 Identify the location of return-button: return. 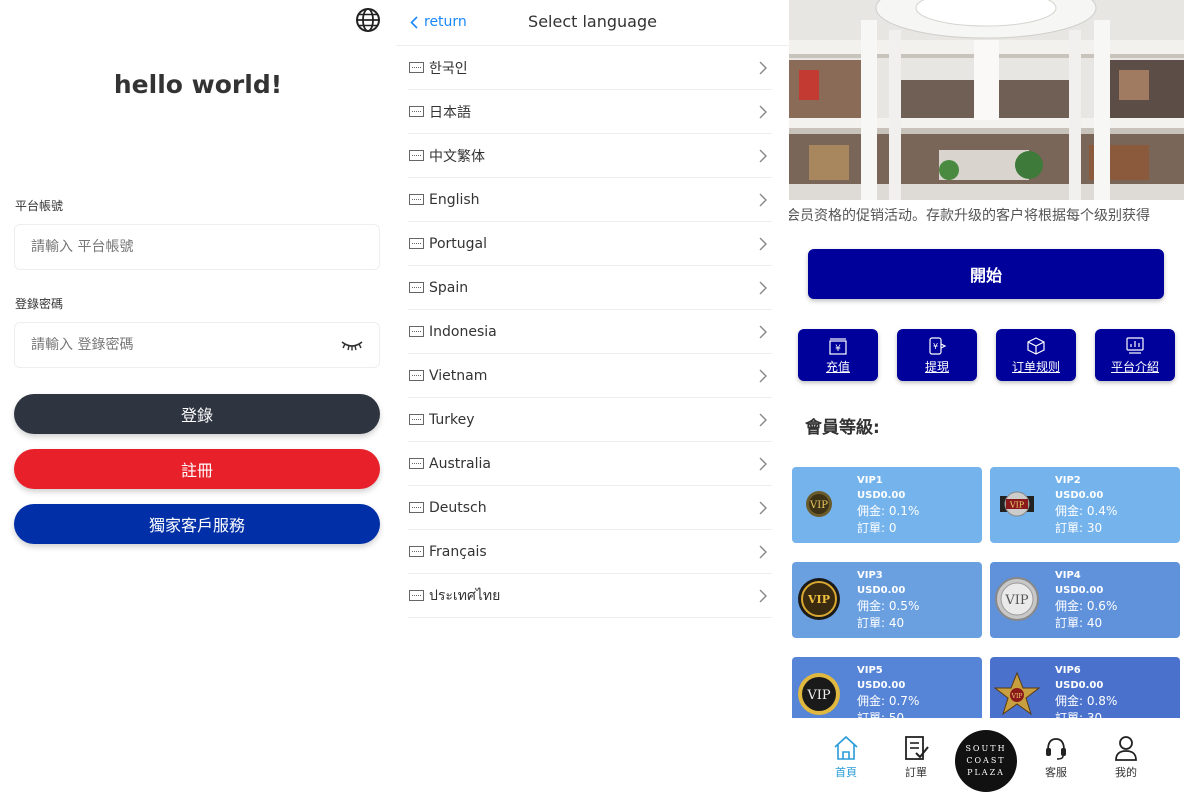
(438, 22).